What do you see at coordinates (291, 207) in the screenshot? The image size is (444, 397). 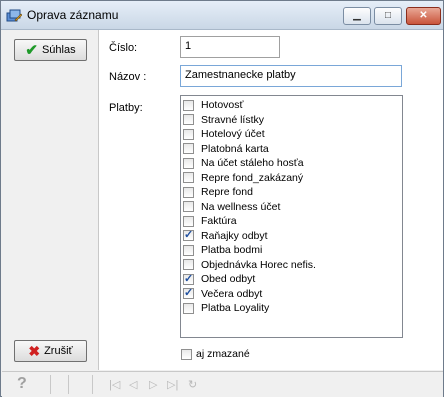 I see `platby-list-item: Na wellness účet` at bounding box center [291, 207].